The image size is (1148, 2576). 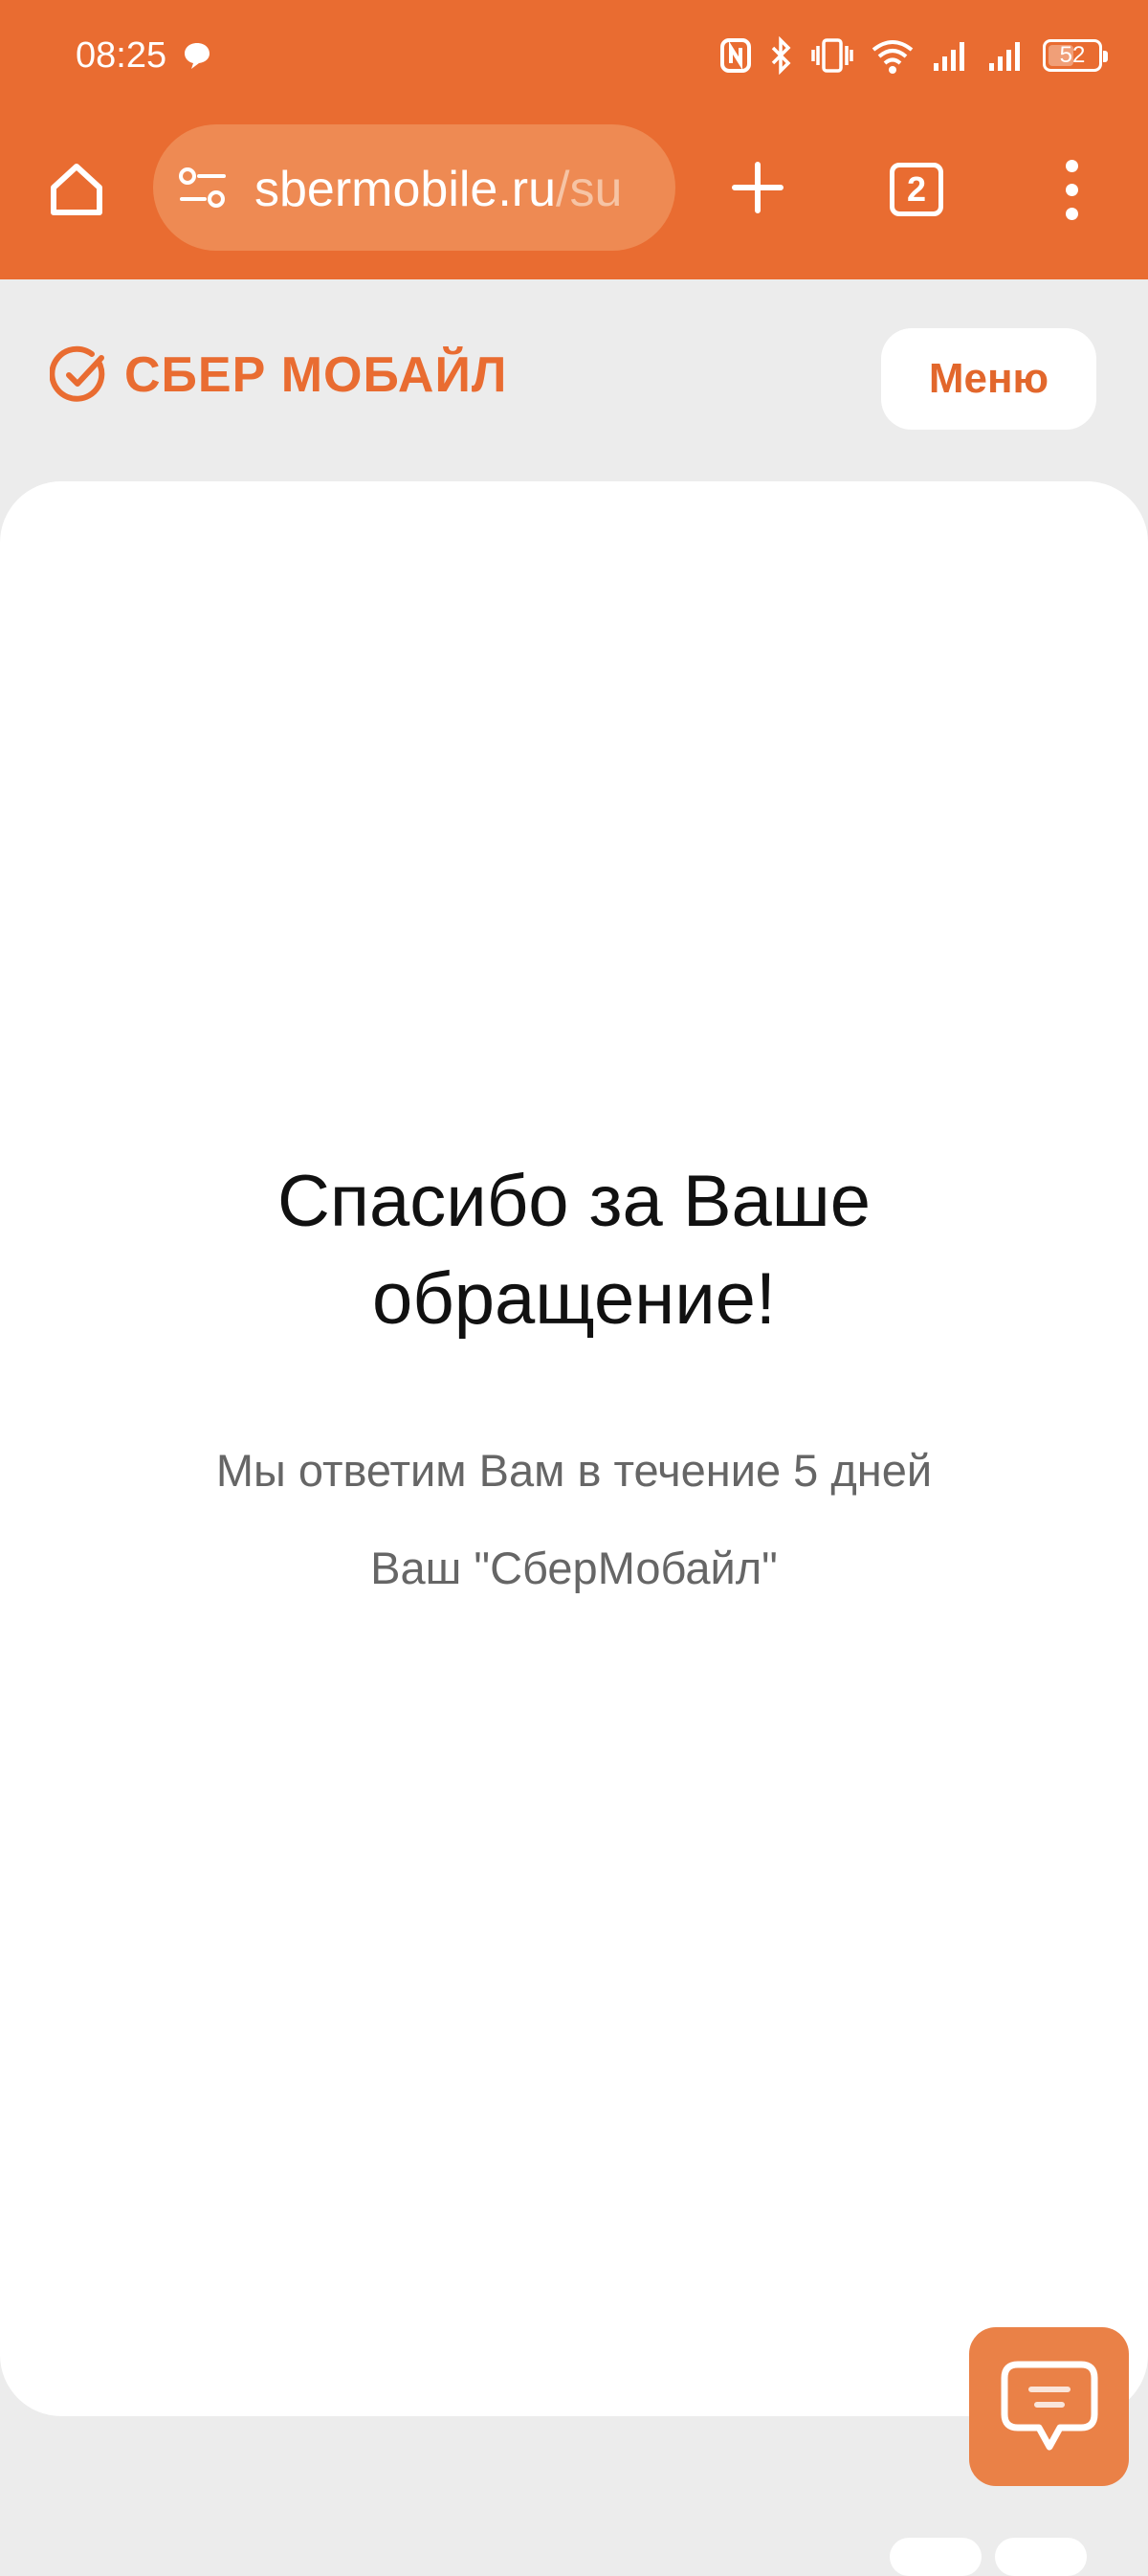 What do you see at coordinates (590, 189) in the screenshot?
I see `url-path: /su` at bounding box center [590, 189].